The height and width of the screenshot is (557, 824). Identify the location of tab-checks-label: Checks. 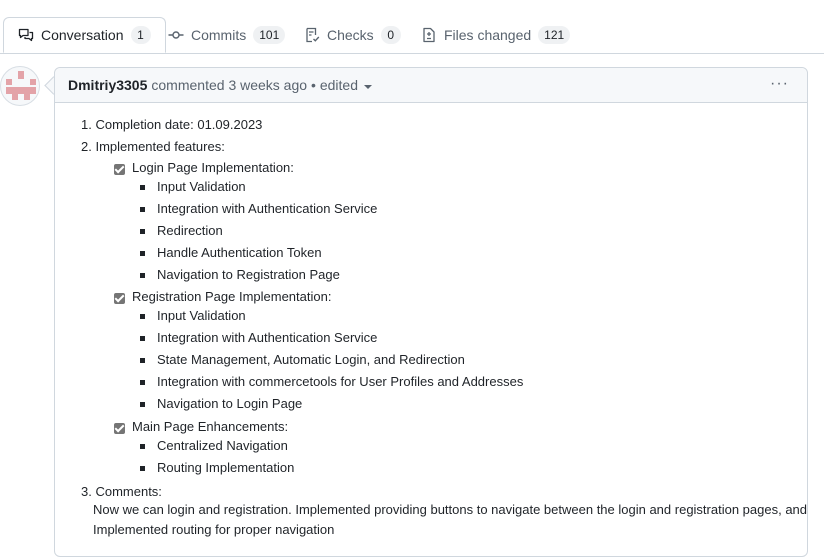
(350, 35).